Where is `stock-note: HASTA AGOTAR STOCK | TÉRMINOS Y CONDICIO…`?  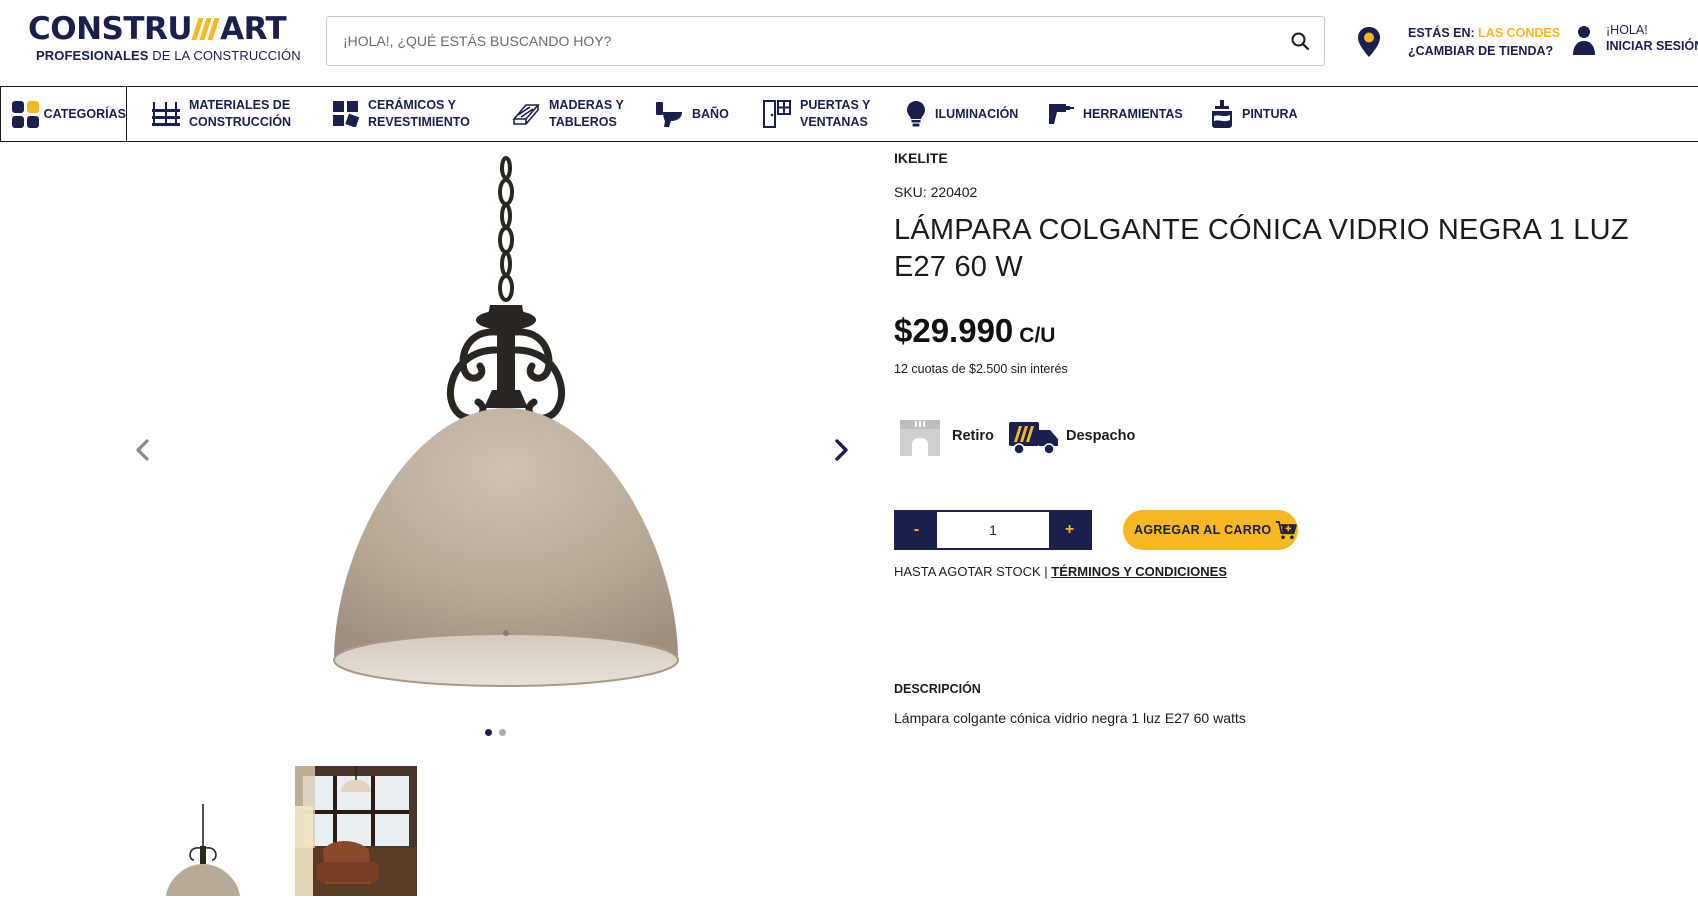
stock-note: HASTA AGOTAR STOCK | TÉRMINOS Y CONDICIO… is located at coordinates (1060, 571).